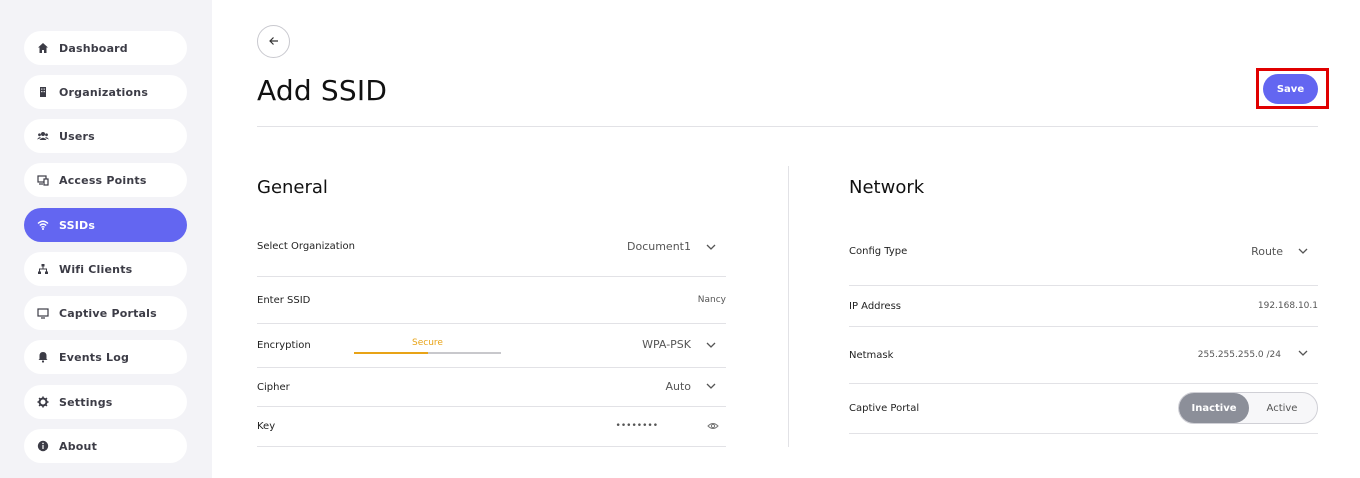 This screenshot has width=1360, height=478. What do you see at coordinates (42, 446) in the screenshot?
I see `info-icon` at bounding box center [42, 446].